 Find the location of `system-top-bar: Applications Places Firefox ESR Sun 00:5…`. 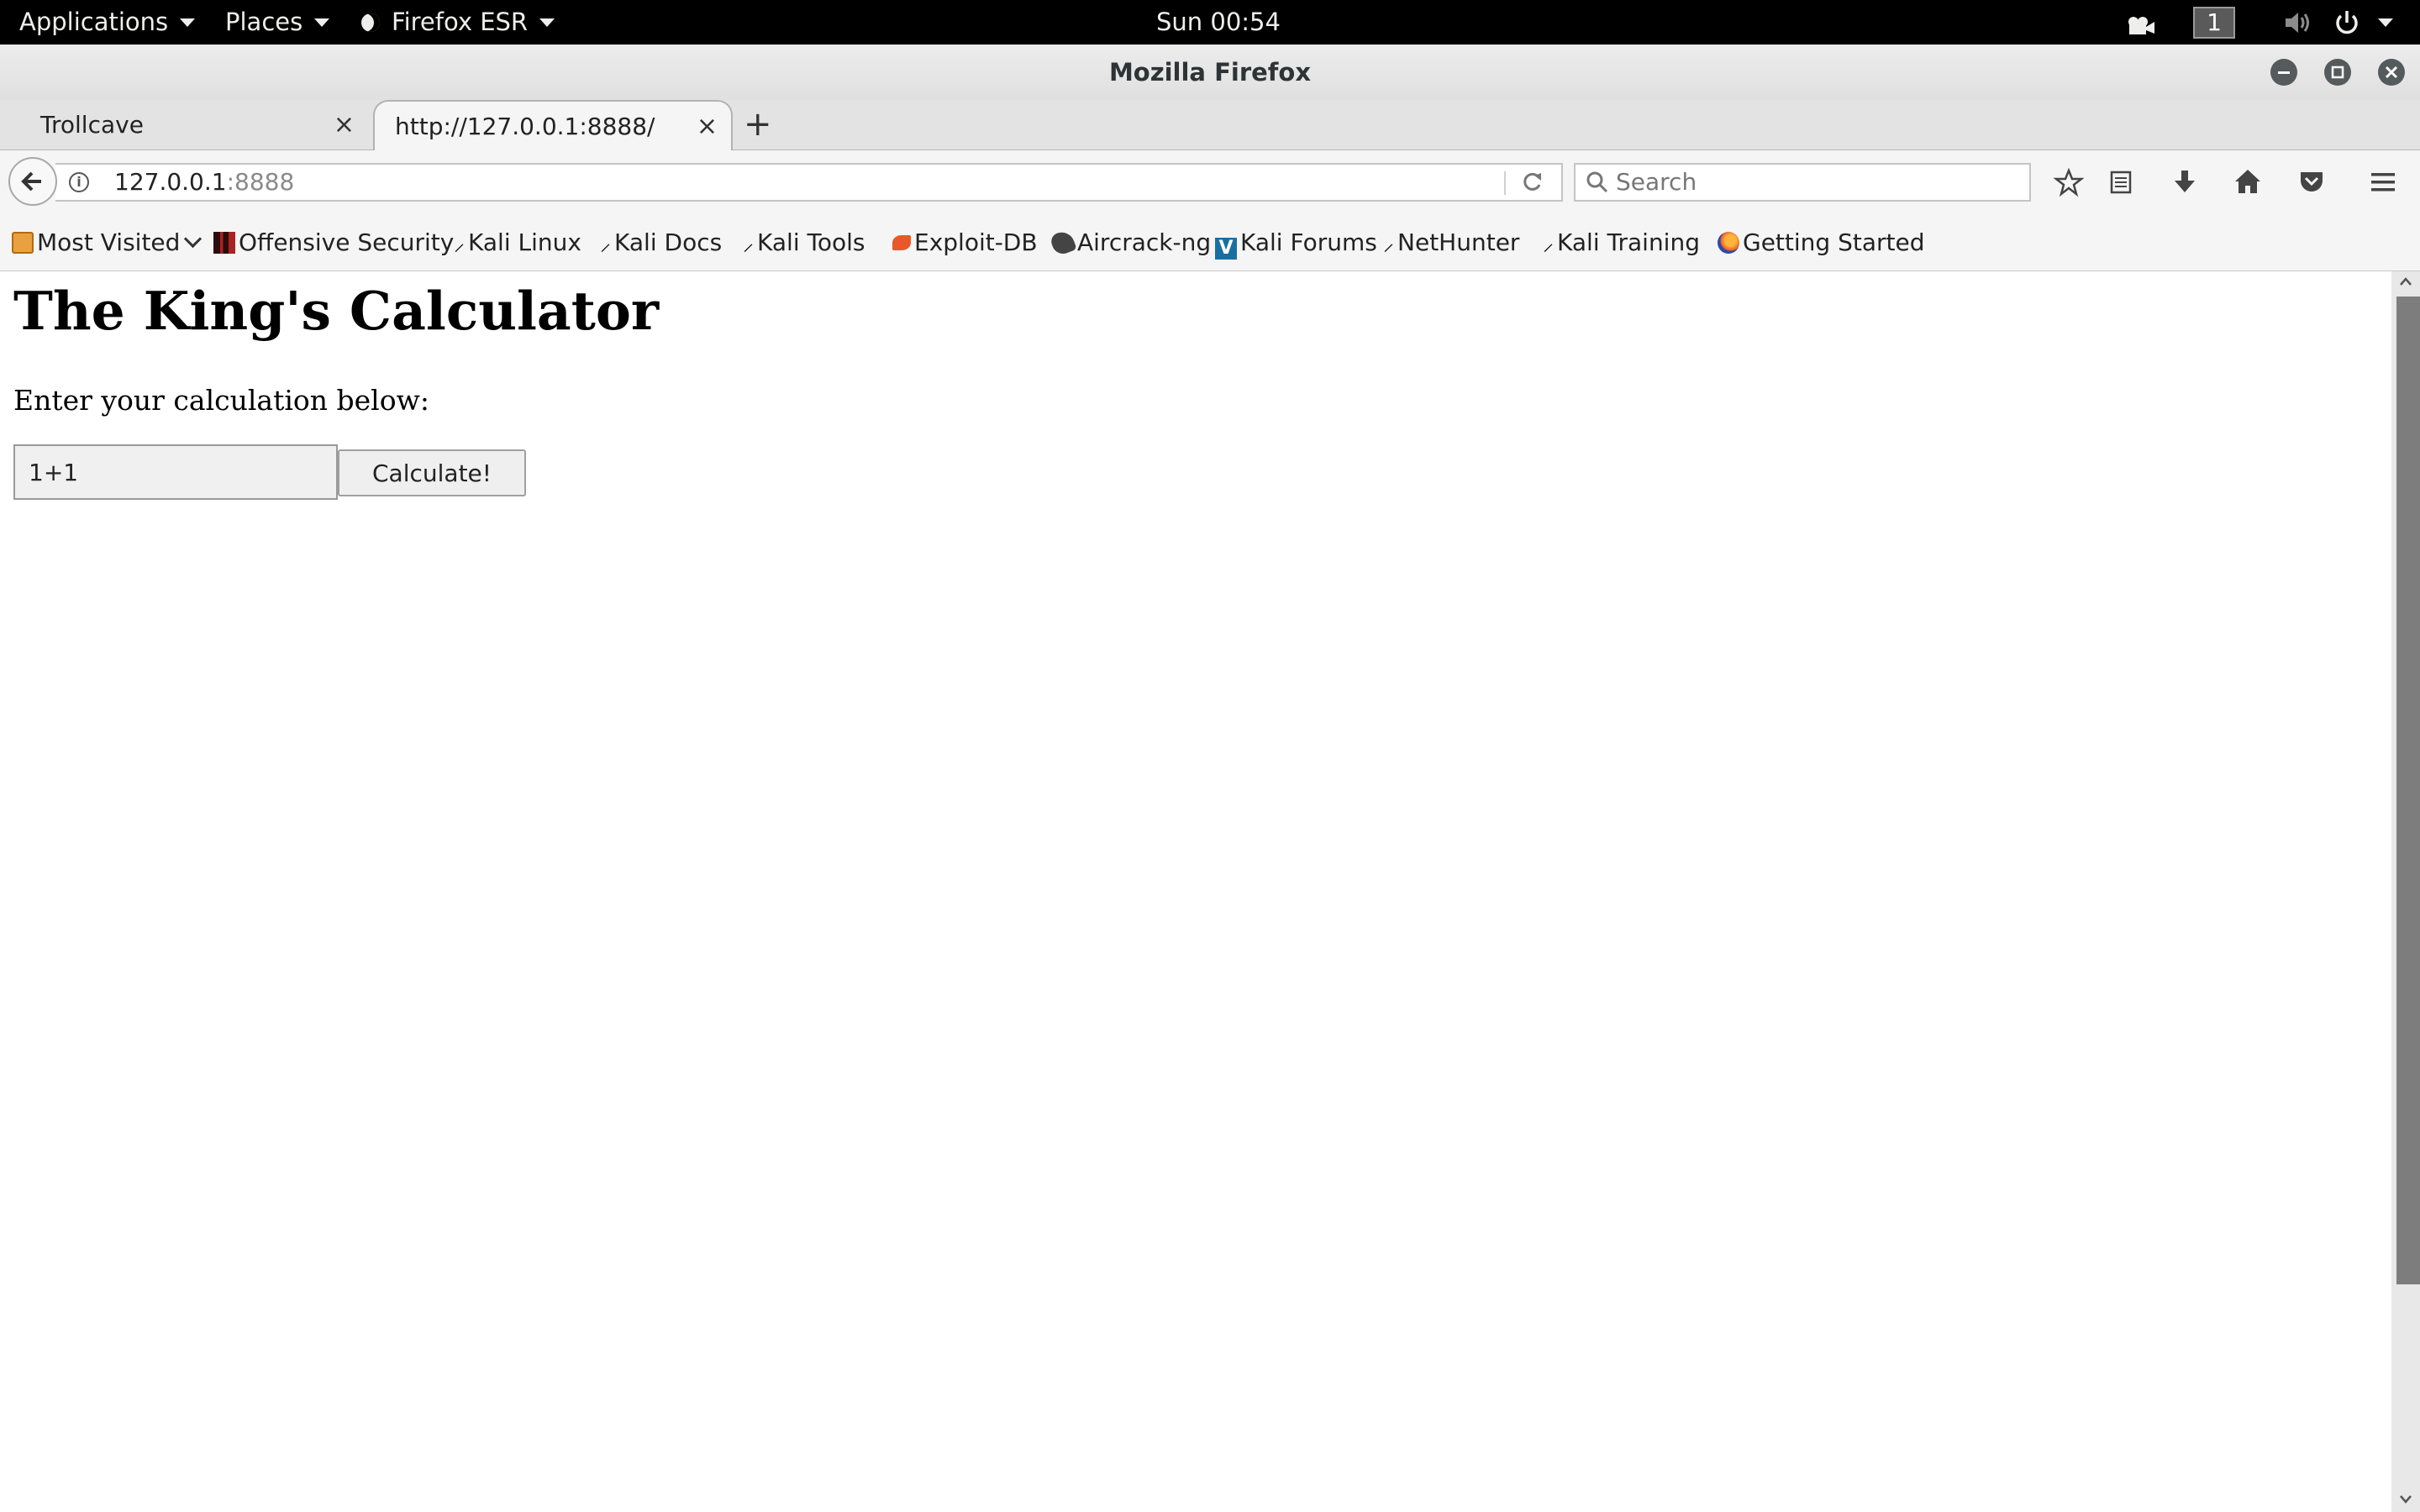

system-top-bar: Applications Places Firefox ESR Sun 00:5… is located at coordinates (1210, 22).